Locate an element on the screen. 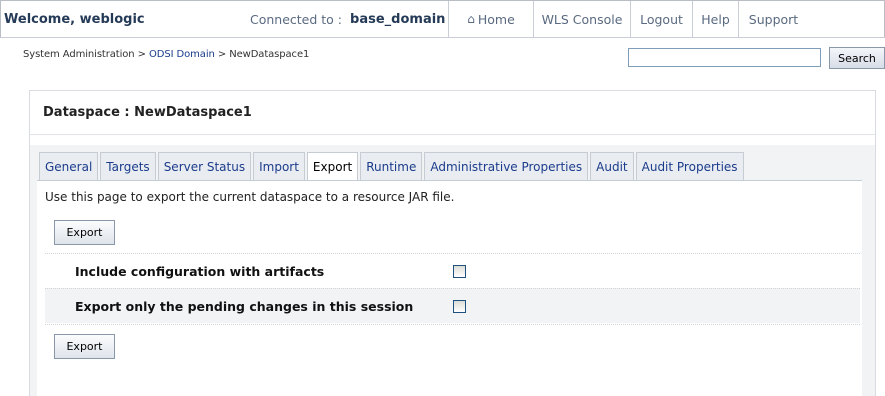 This screenshot has width=885, height=396. welcome-text: Welcome, weblogic is located at coordinates (74, 19).